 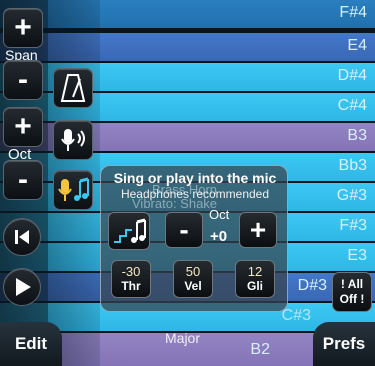 What do you see at coordinates (219, 214) in the screenshot?
I see `octave-label: Oct` at bounding box center [219, 214].